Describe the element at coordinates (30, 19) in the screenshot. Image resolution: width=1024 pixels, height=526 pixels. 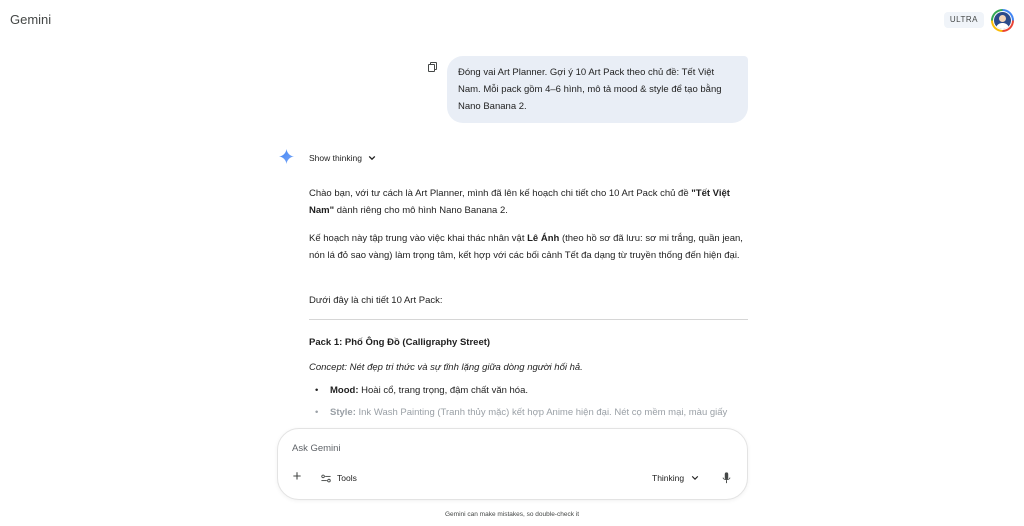
I see `app-title: Gemini` at that location.